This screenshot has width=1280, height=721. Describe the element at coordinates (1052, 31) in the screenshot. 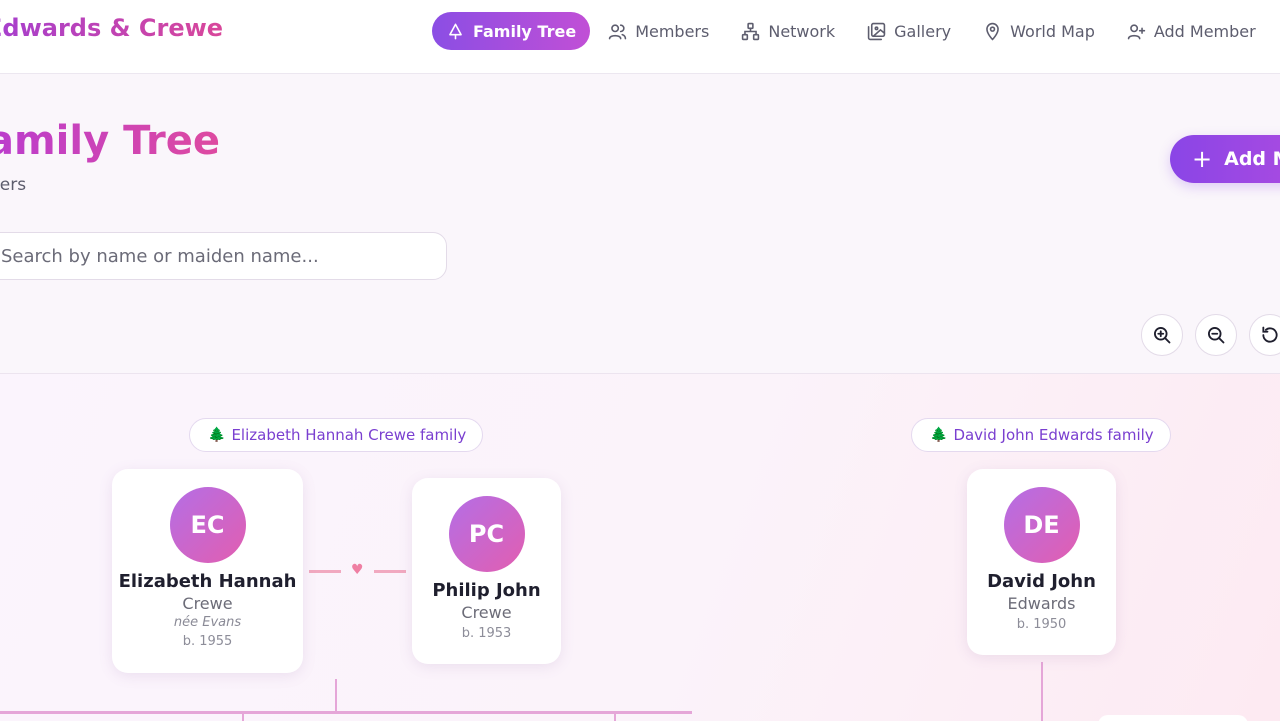

I see `nav-label: World Map` at that location.